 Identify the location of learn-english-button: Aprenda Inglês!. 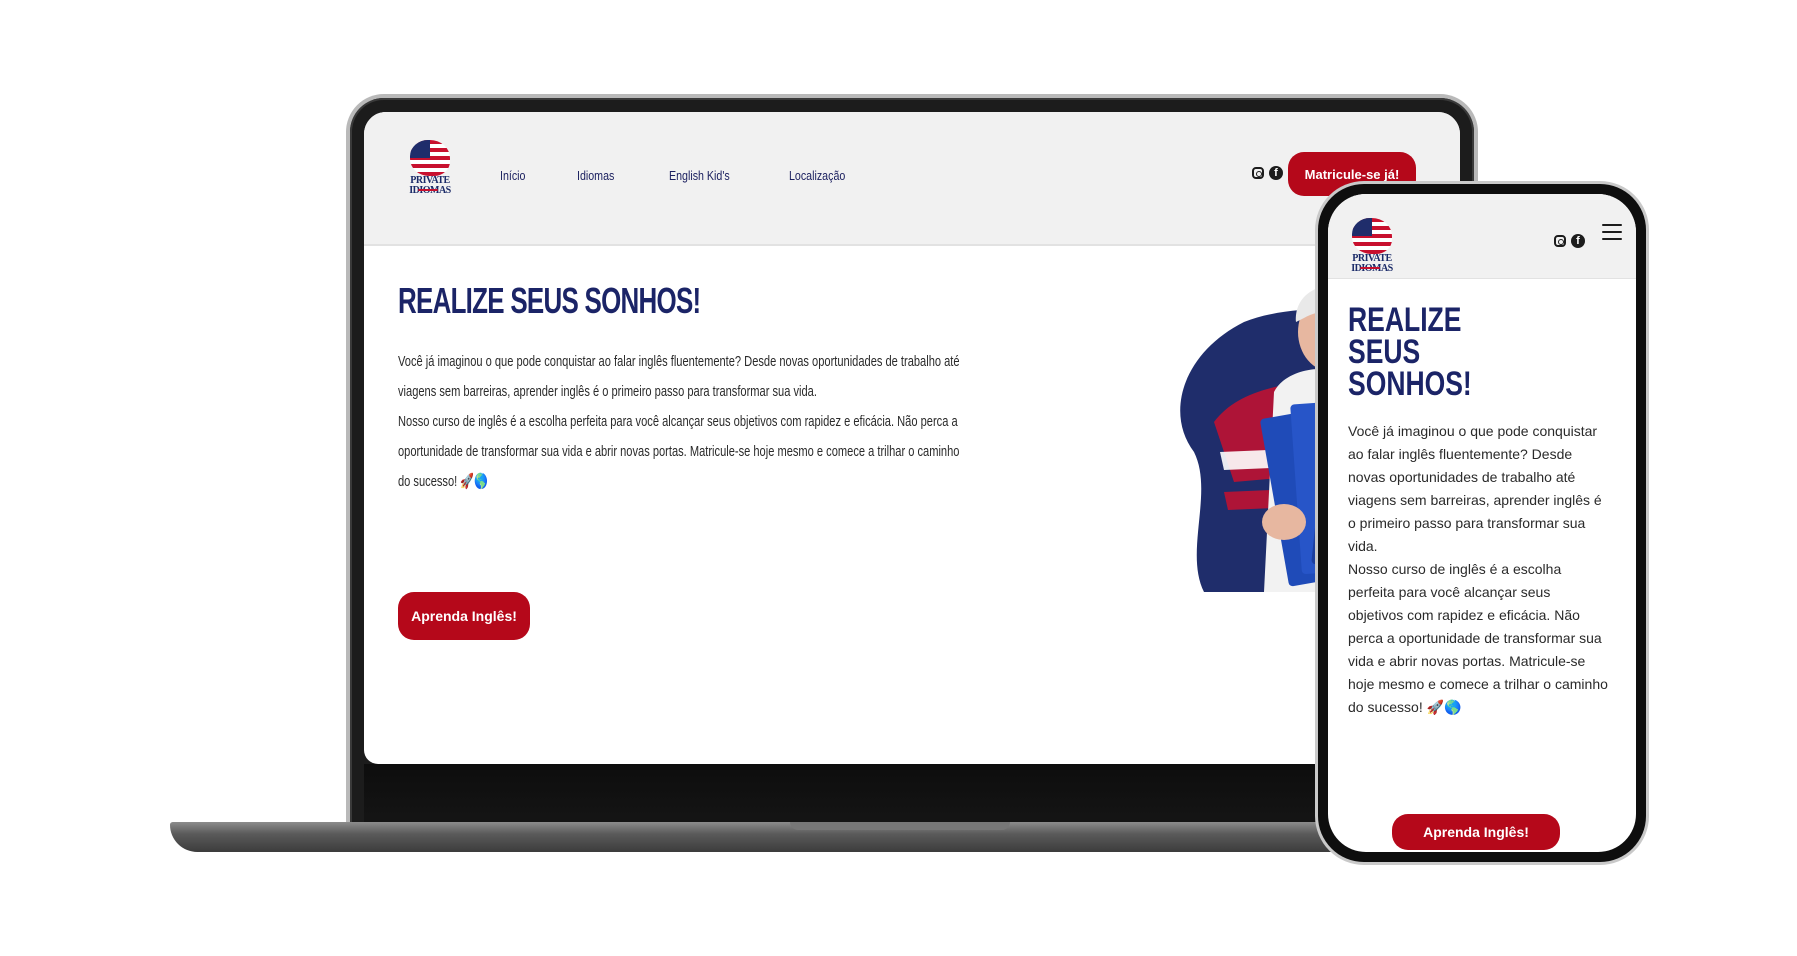
(464, 616).